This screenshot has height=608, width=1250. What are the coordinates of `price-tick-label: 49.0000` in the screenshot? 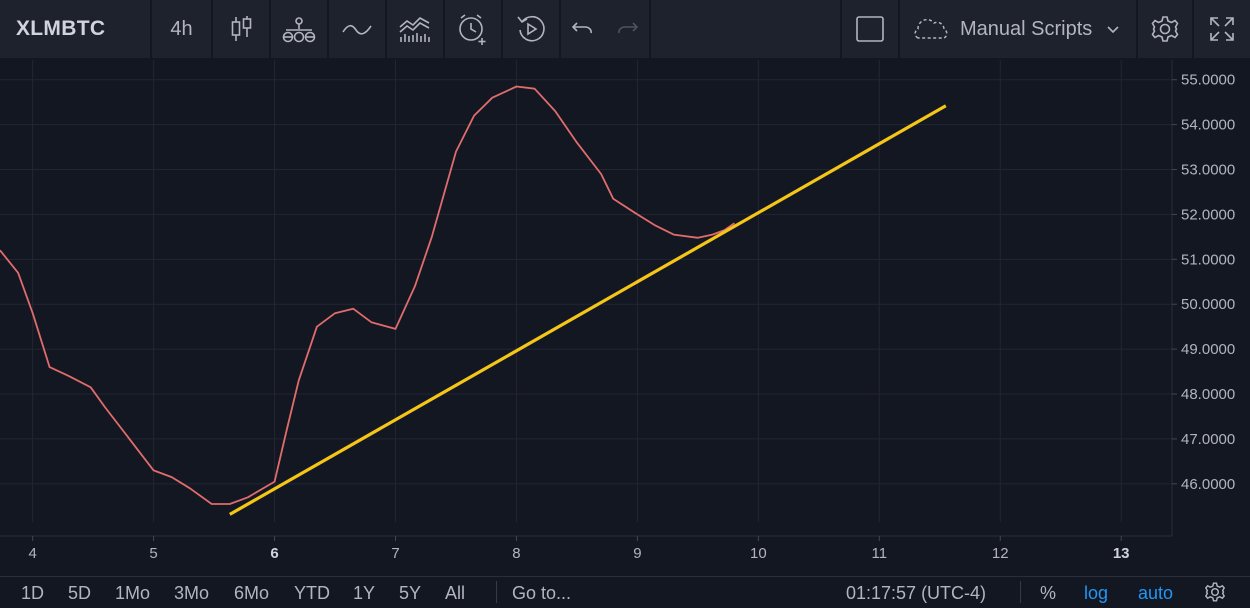 It's located at (1208, 349).